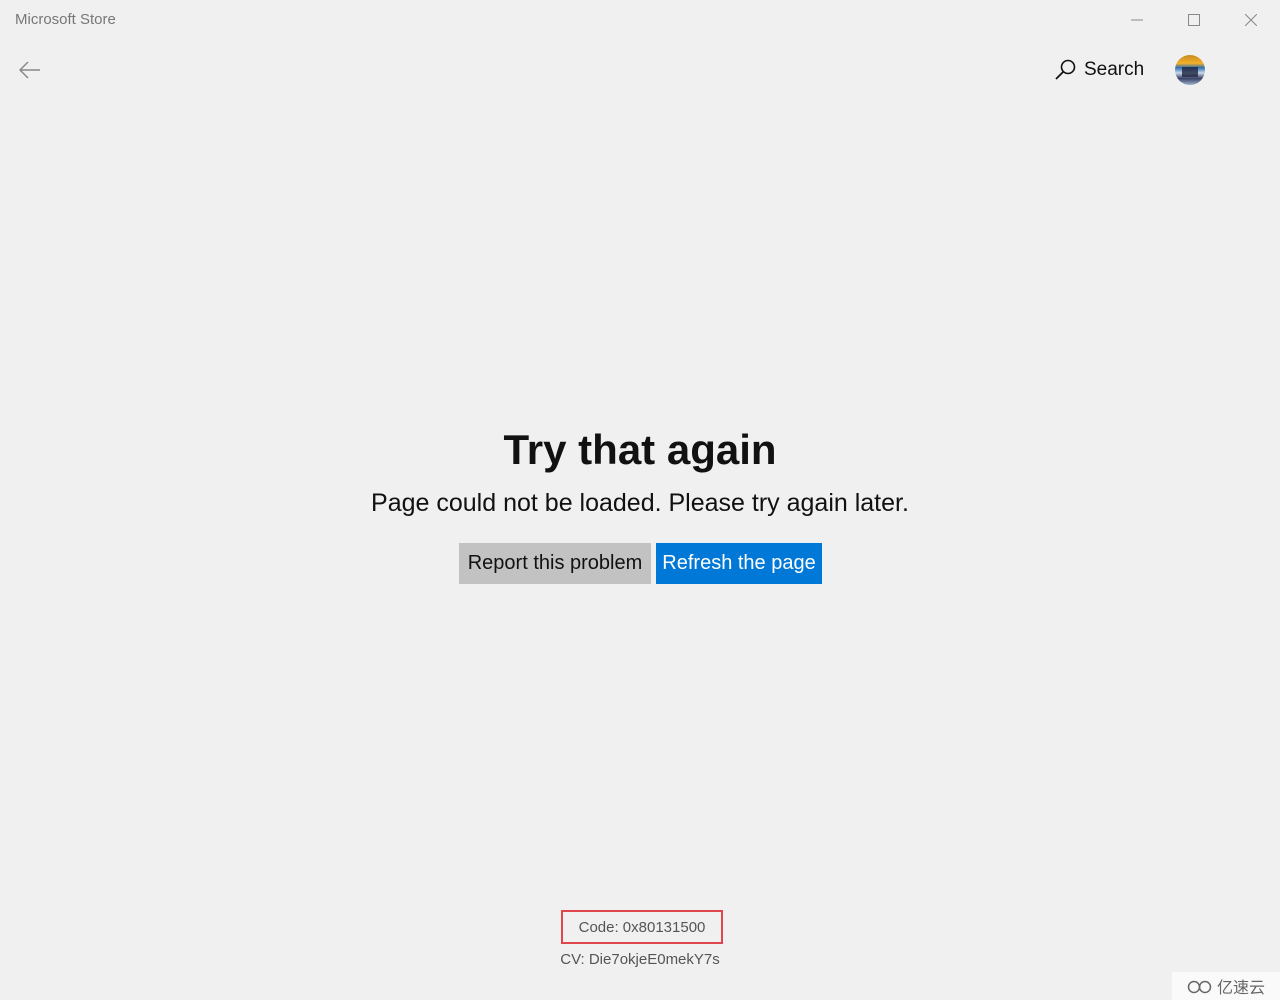  What do you see at coordinates (1199, 987) in the screenshot?
I see `cloud-logo-icon` at bounding box center [1199, 987].